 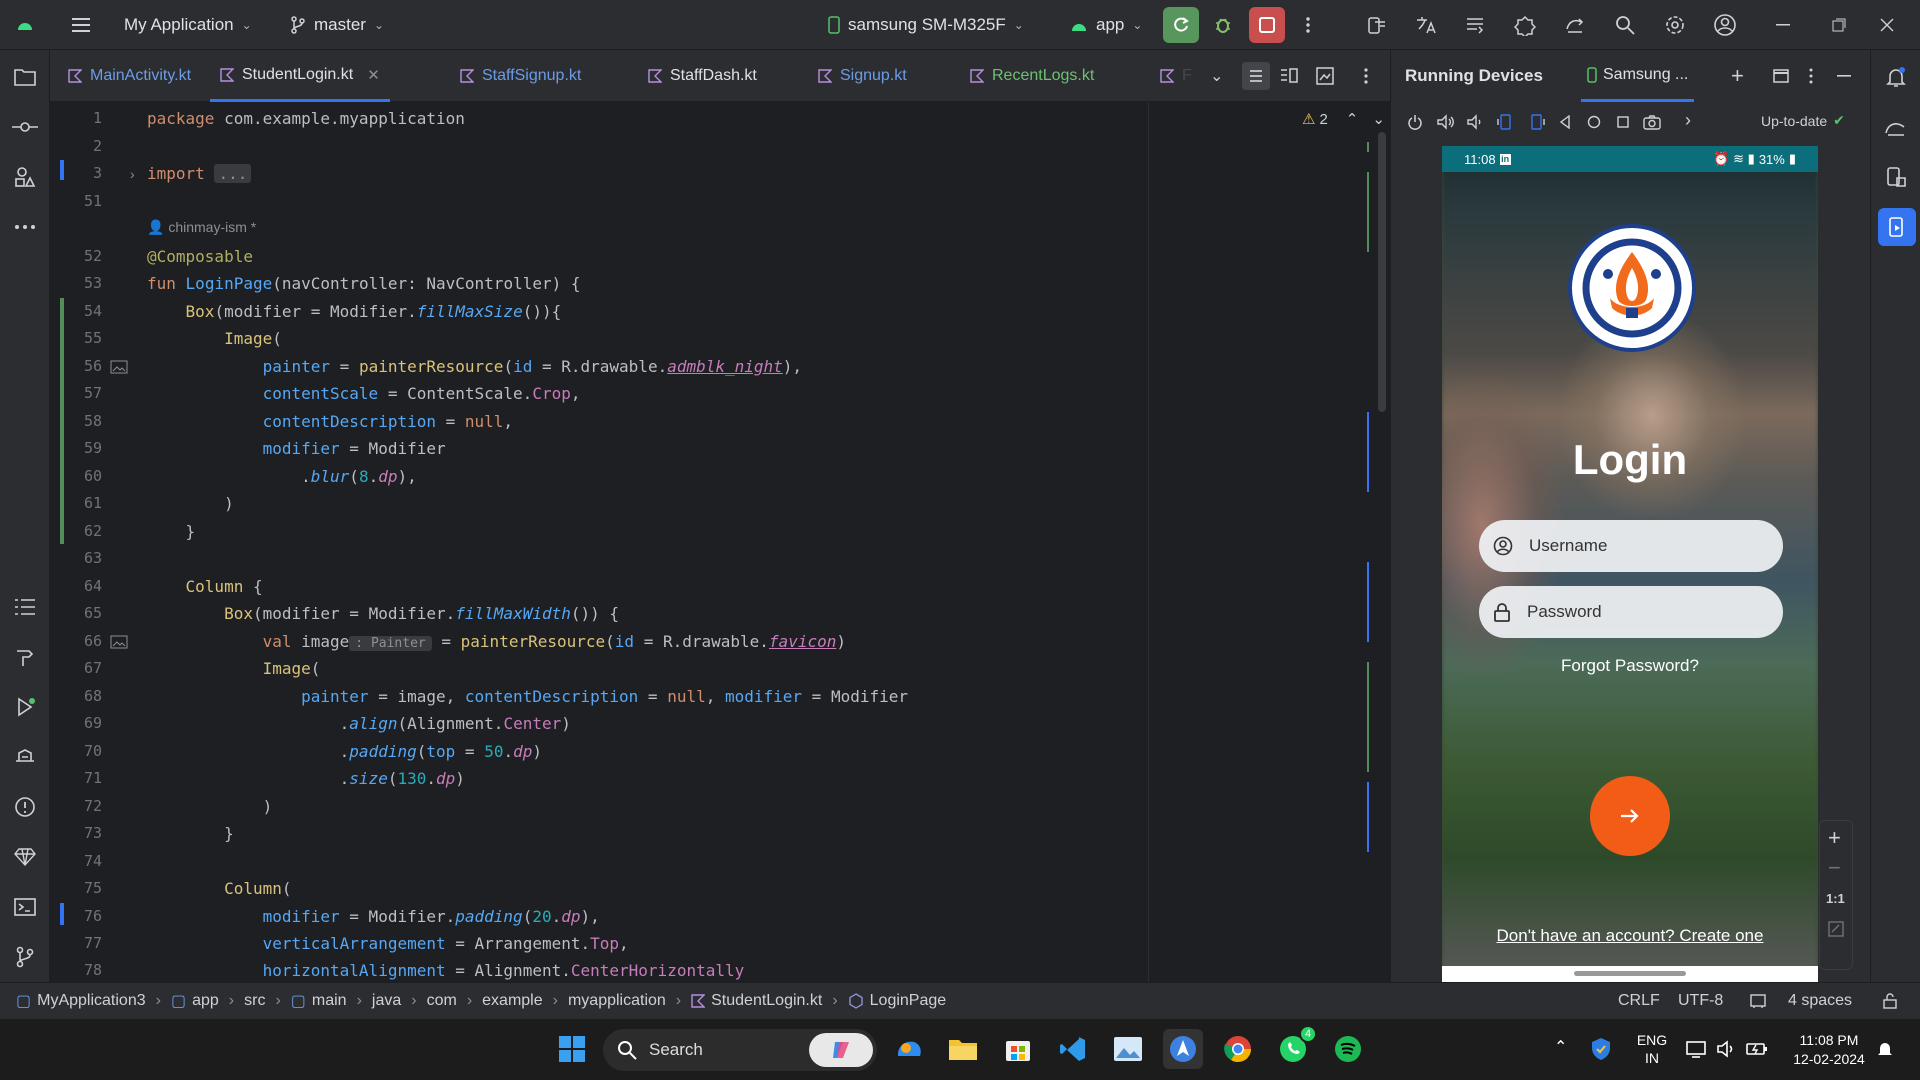 I want to click on tab-mainactivity: MainActivity.kt, so click(x=129, y=76).